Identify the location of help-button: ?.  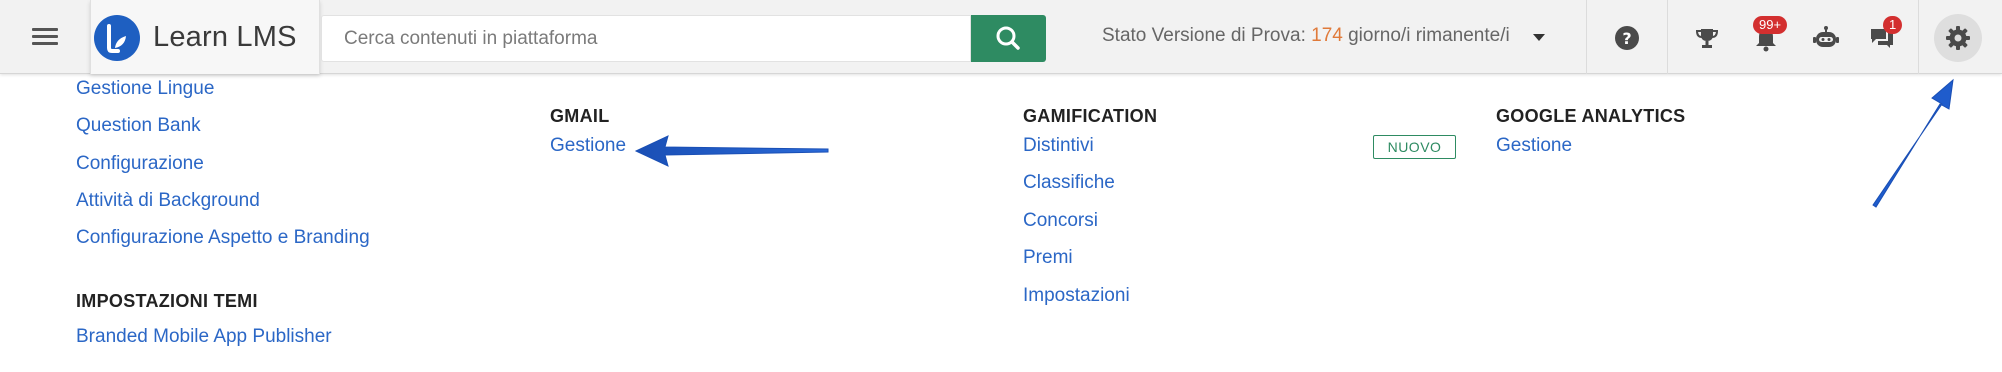
(1627, 37).